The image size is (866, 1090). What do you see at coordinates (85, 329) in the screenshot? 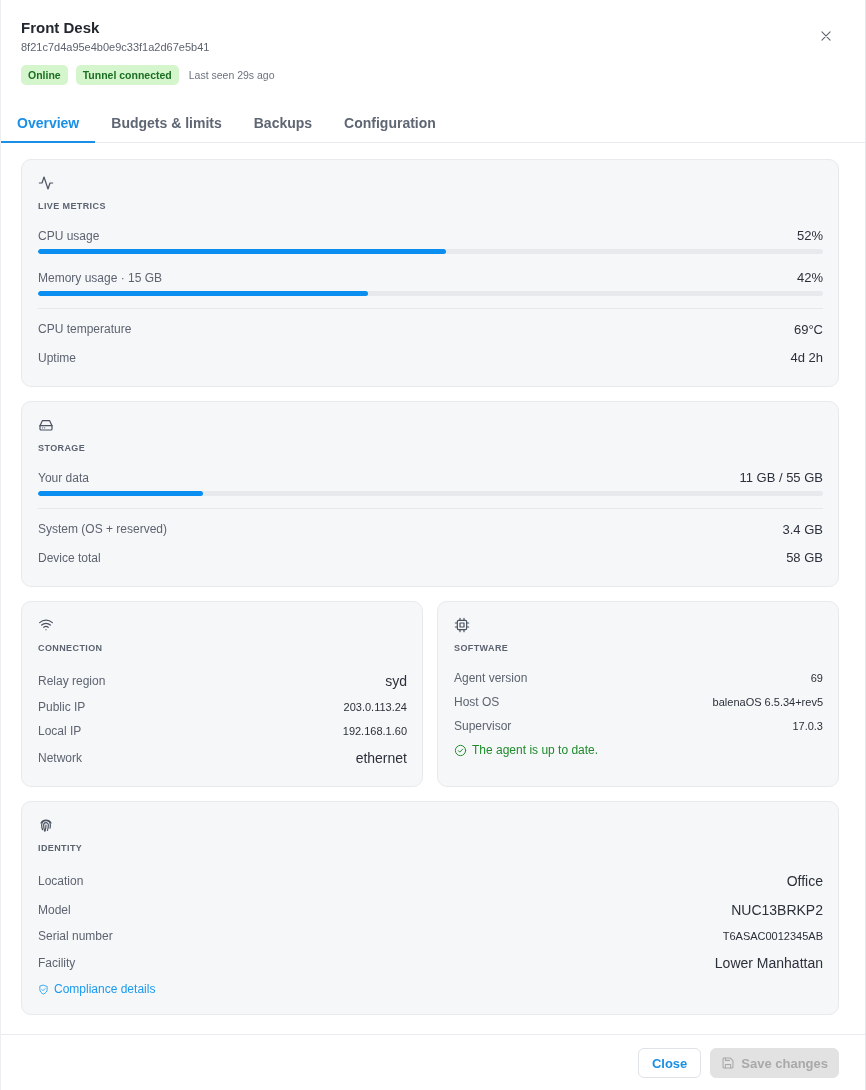
I see `stat-label: CPU temperature` at bounding box center [85, 329].